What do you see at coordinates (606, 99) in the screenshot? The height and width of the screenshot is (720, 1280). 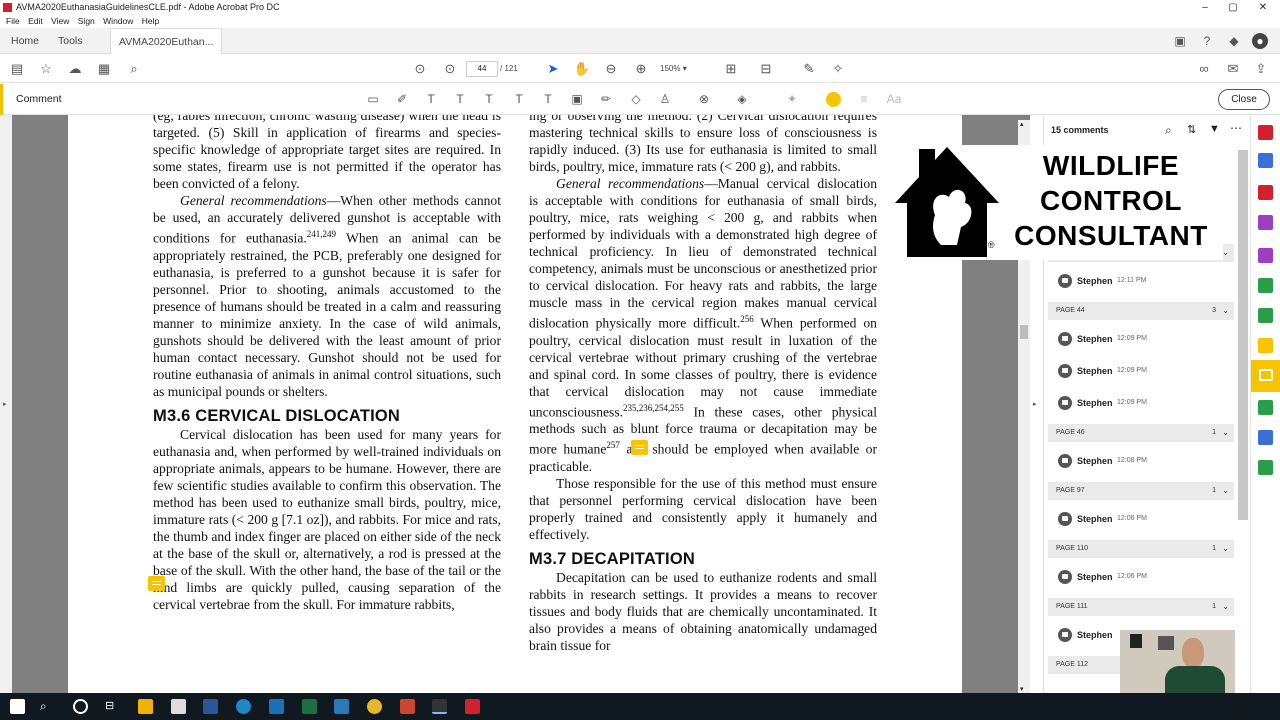 I see `pencil-icon: ✏` at bounding box center [606, 99].